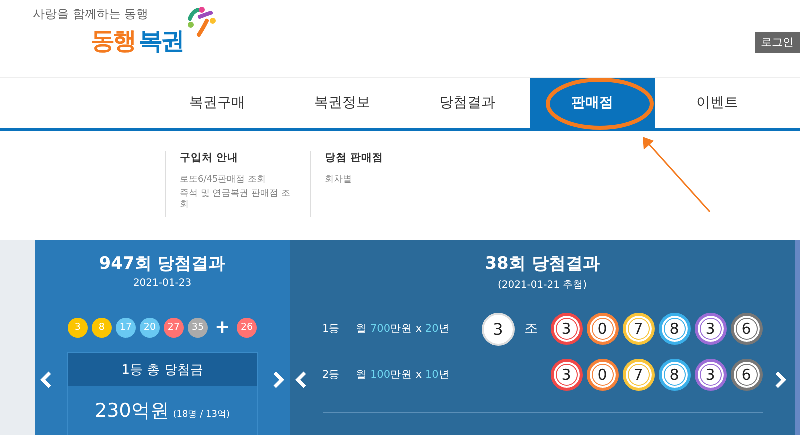  Describe the element at coordinates (113, 41) in the screenshot. I see `logo-text: 동행` at that location.